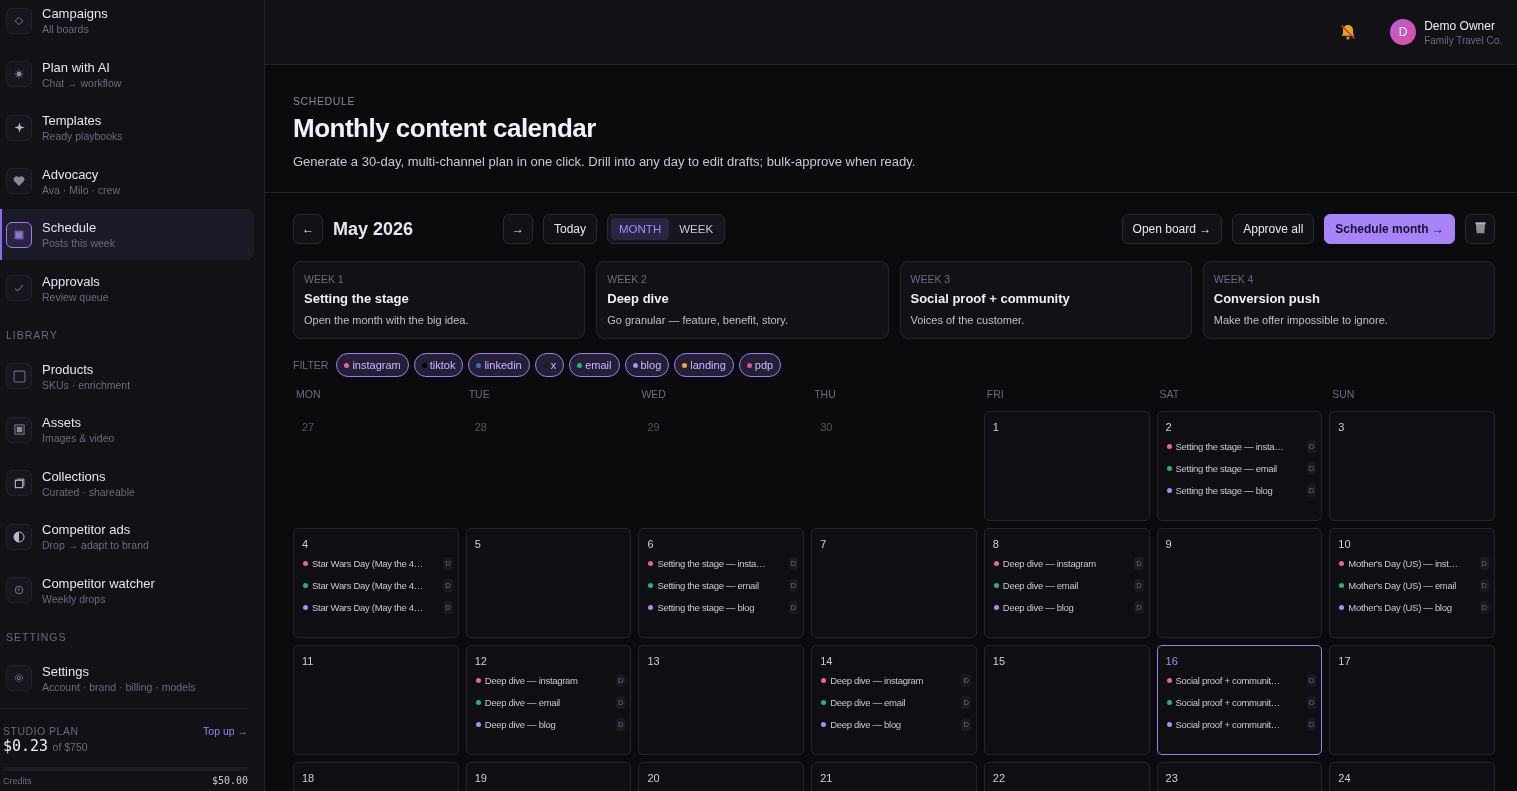 This screenshot has height=791, width=1517. I want to click on calendar-day: 20, so click(721, 776).